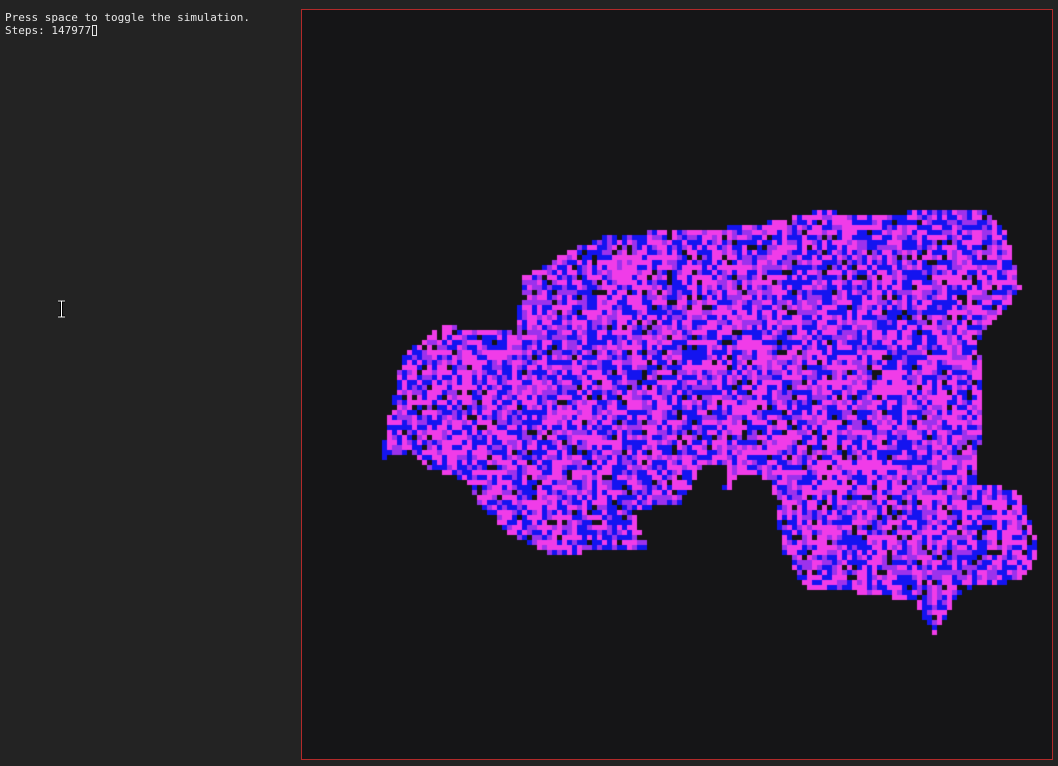  I want to click on ibeam-cursor-icon, so click(61, 309).